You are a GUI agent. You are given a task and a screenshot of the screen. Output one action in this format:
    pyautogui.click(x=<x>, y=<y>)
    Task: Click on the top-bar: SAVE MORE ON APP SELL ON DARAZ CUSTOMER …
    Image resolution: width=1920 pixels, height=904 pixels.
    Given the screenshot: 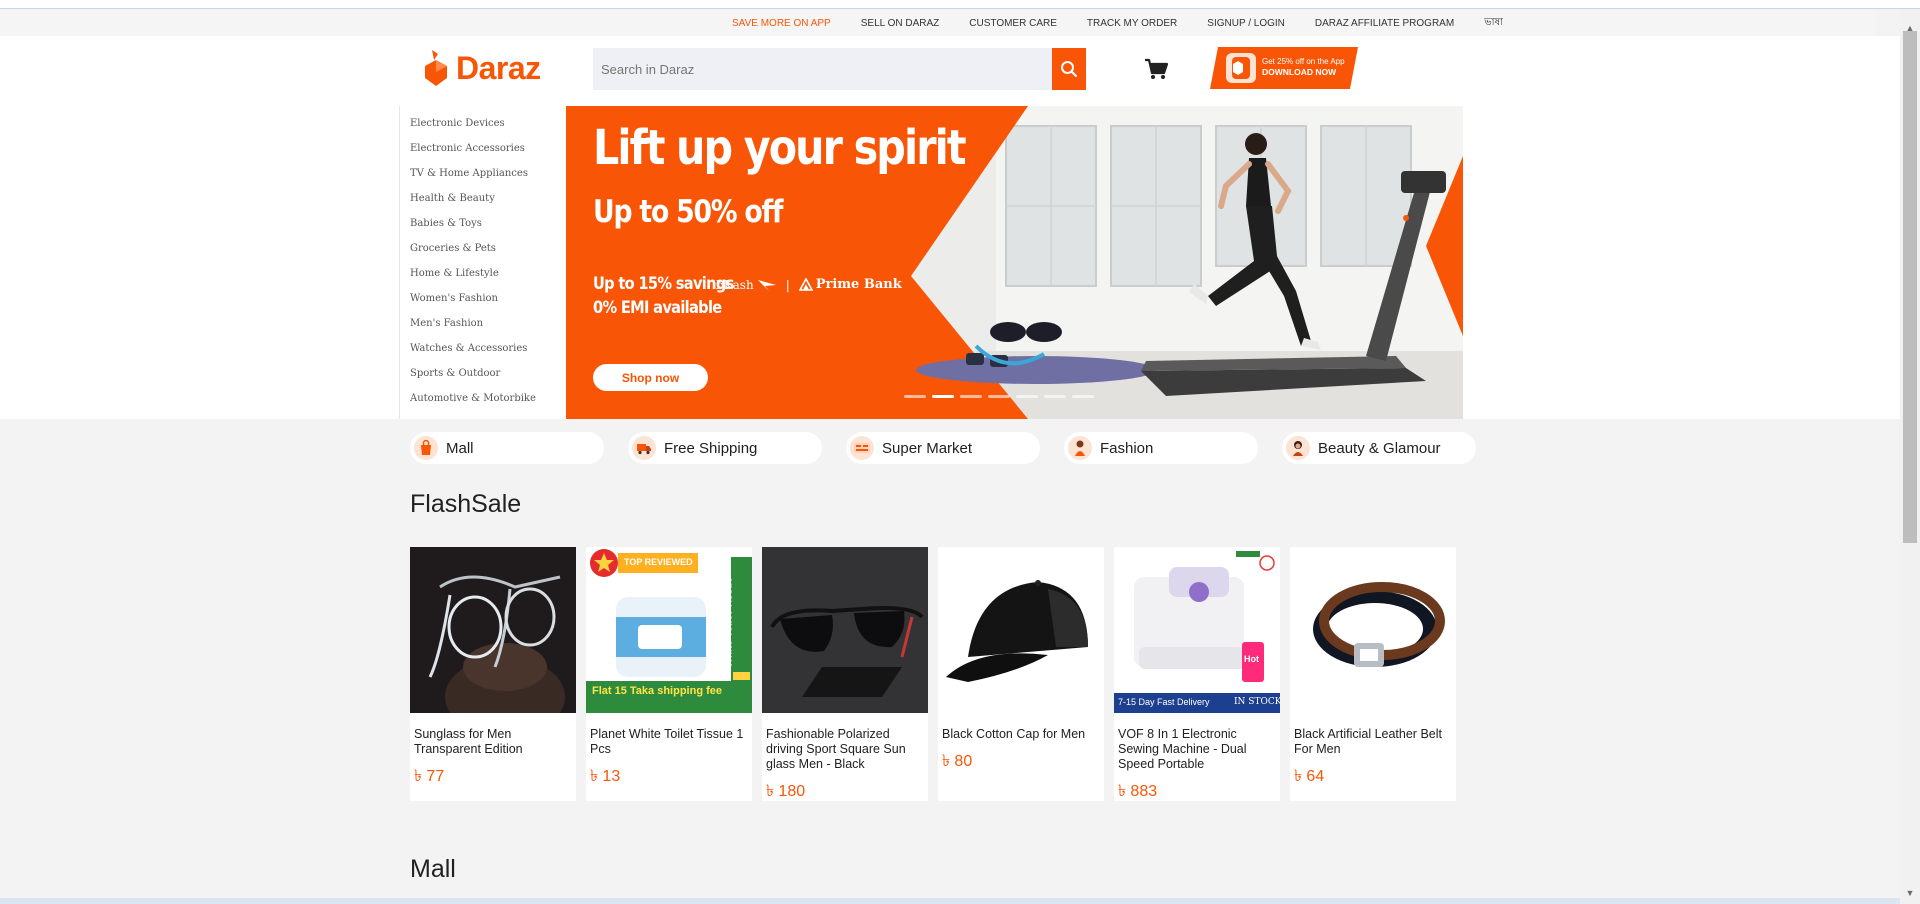 What is the action you would take?
    pyautogui.click(x=938, y=23)
    